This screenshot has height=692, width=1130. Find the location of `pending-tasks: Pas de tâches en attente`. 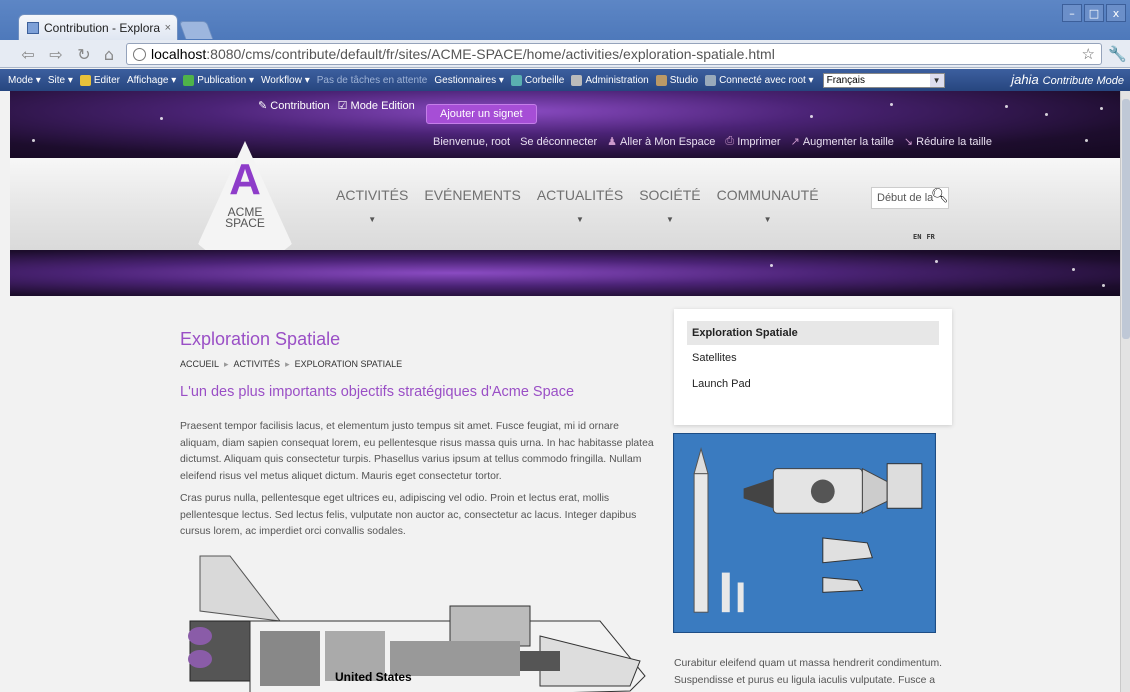

pending-tasks: Pas de tâches en attente is located at coordinates (372, 80).